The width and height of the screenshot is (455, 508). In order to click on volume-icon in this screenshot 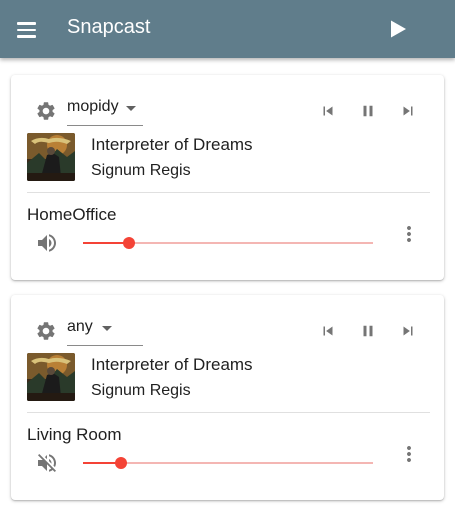, I will do `click(47, 243)`.